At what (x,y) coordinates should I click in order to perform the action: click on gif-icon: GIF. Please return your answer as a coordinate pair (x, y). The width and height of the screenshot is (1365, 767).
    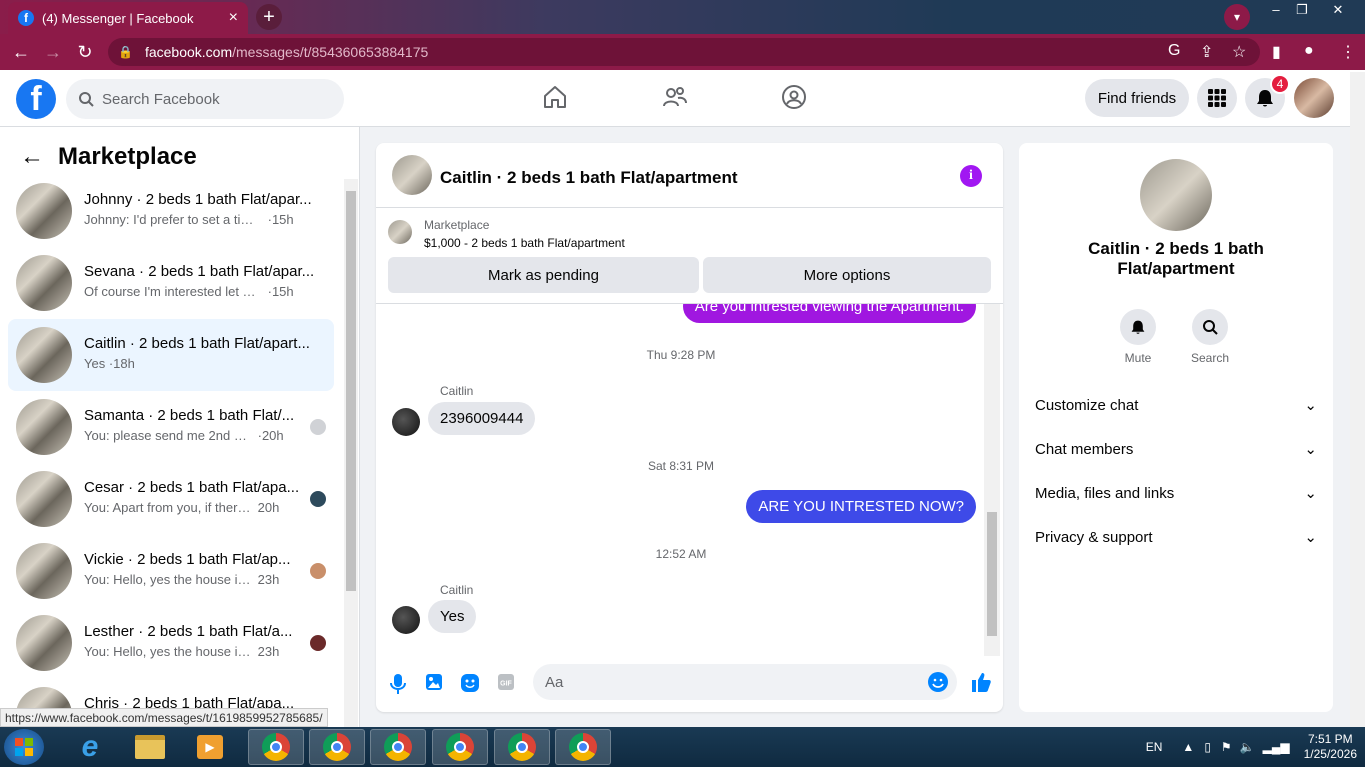
    Looking at the image, I should click on (506, 682).